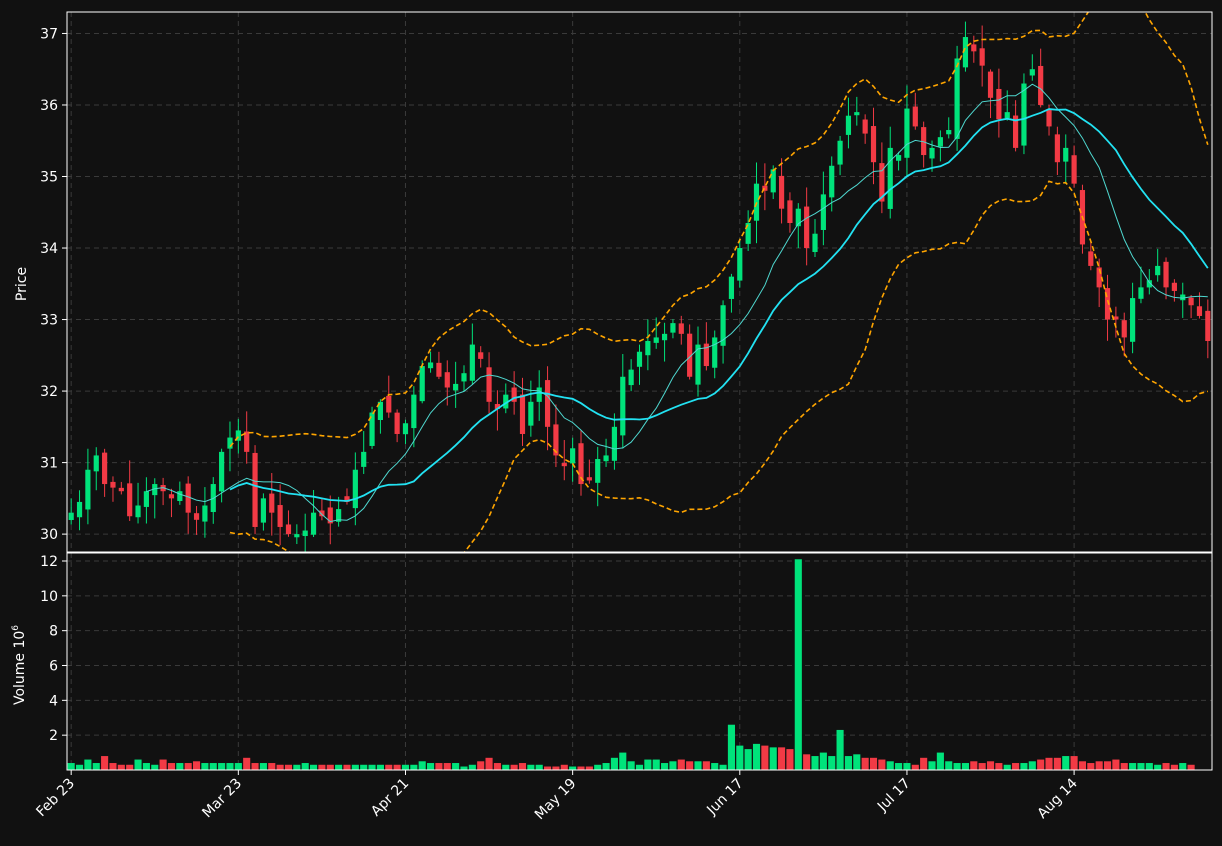 Image resolution: width=1222 pixels, height=846 pixels. I want to click on price-tick-label: 34, so click(49, 249).